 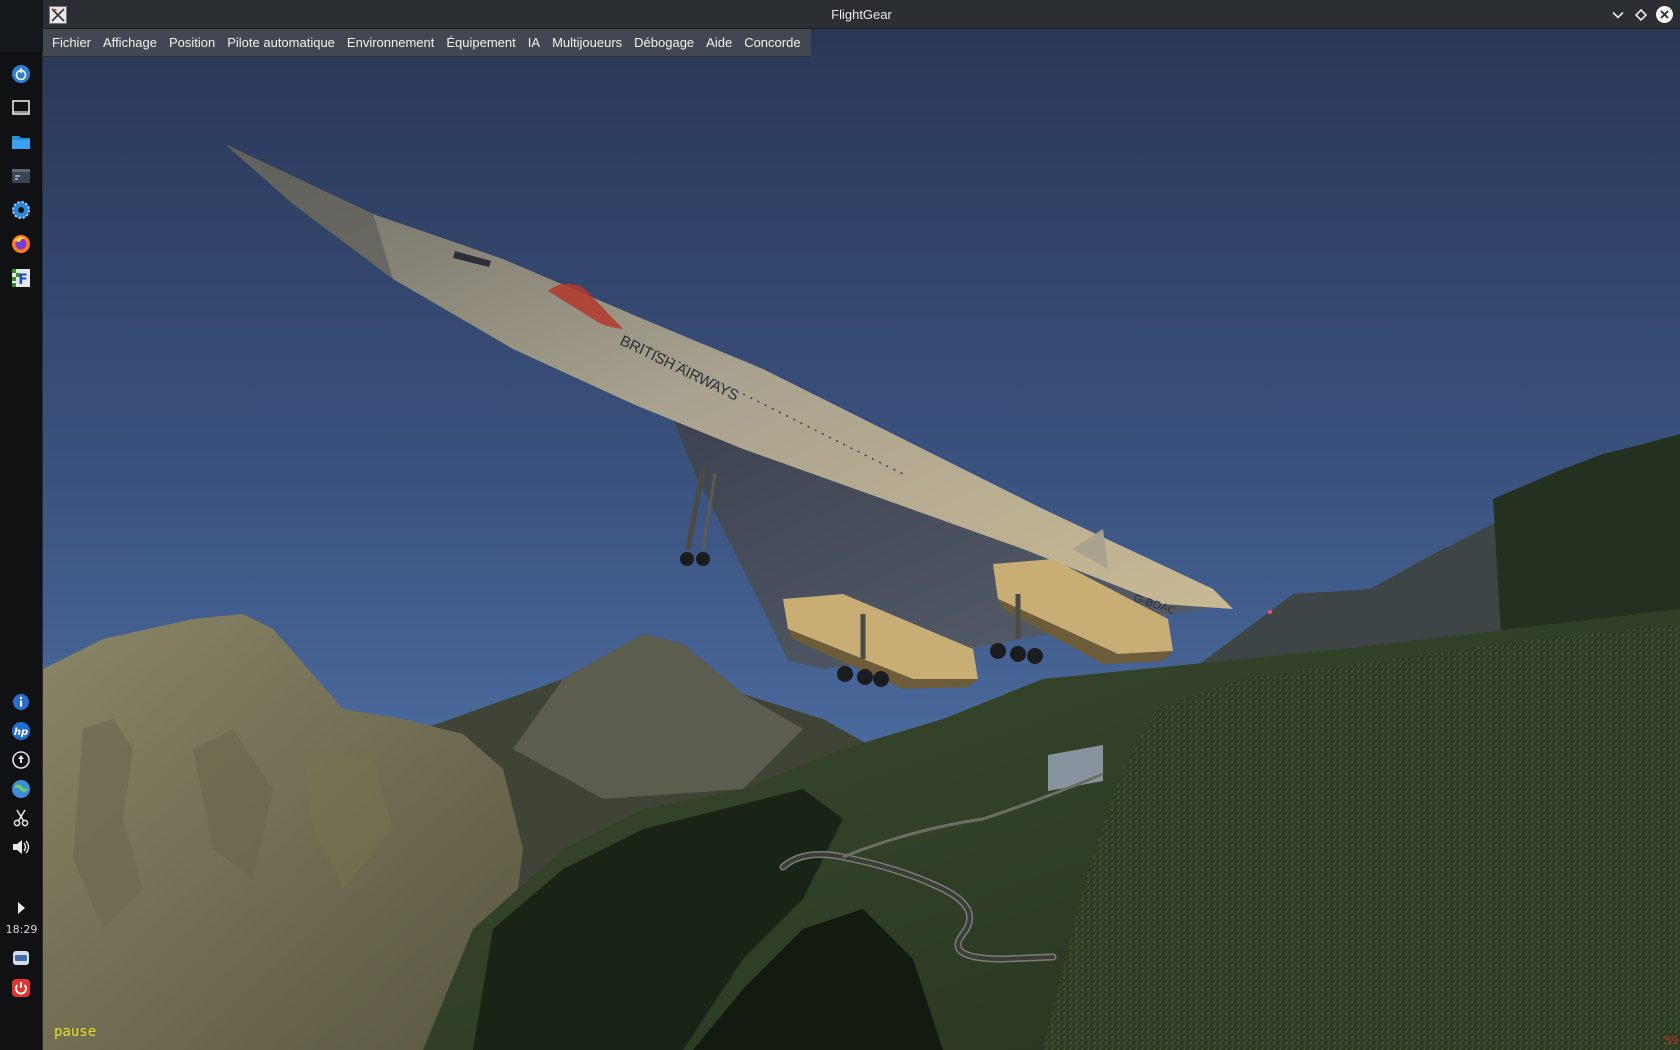 I want to click on desktop-icon, so click(x=21, y=108).